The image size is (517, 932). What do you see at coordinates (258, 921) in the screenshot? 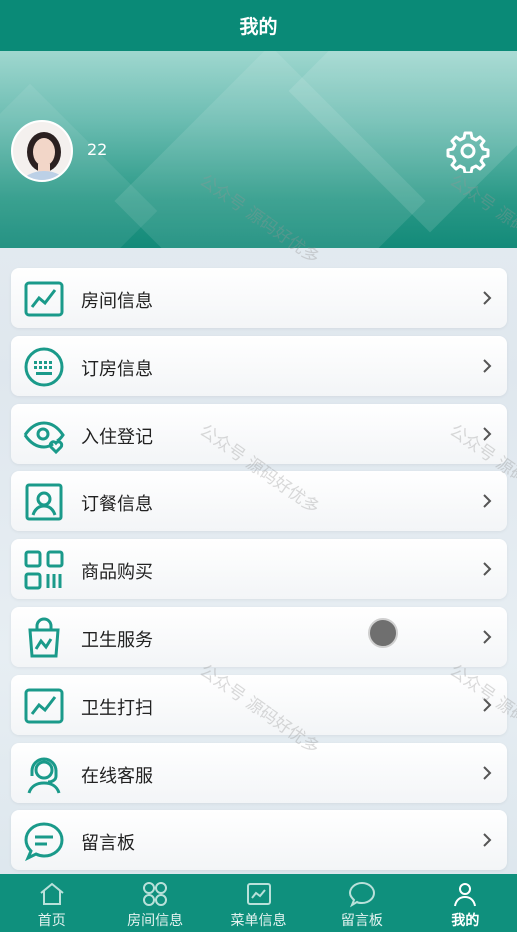
I see `tab-label: 菜单信息` at bounding box center [258, 921].